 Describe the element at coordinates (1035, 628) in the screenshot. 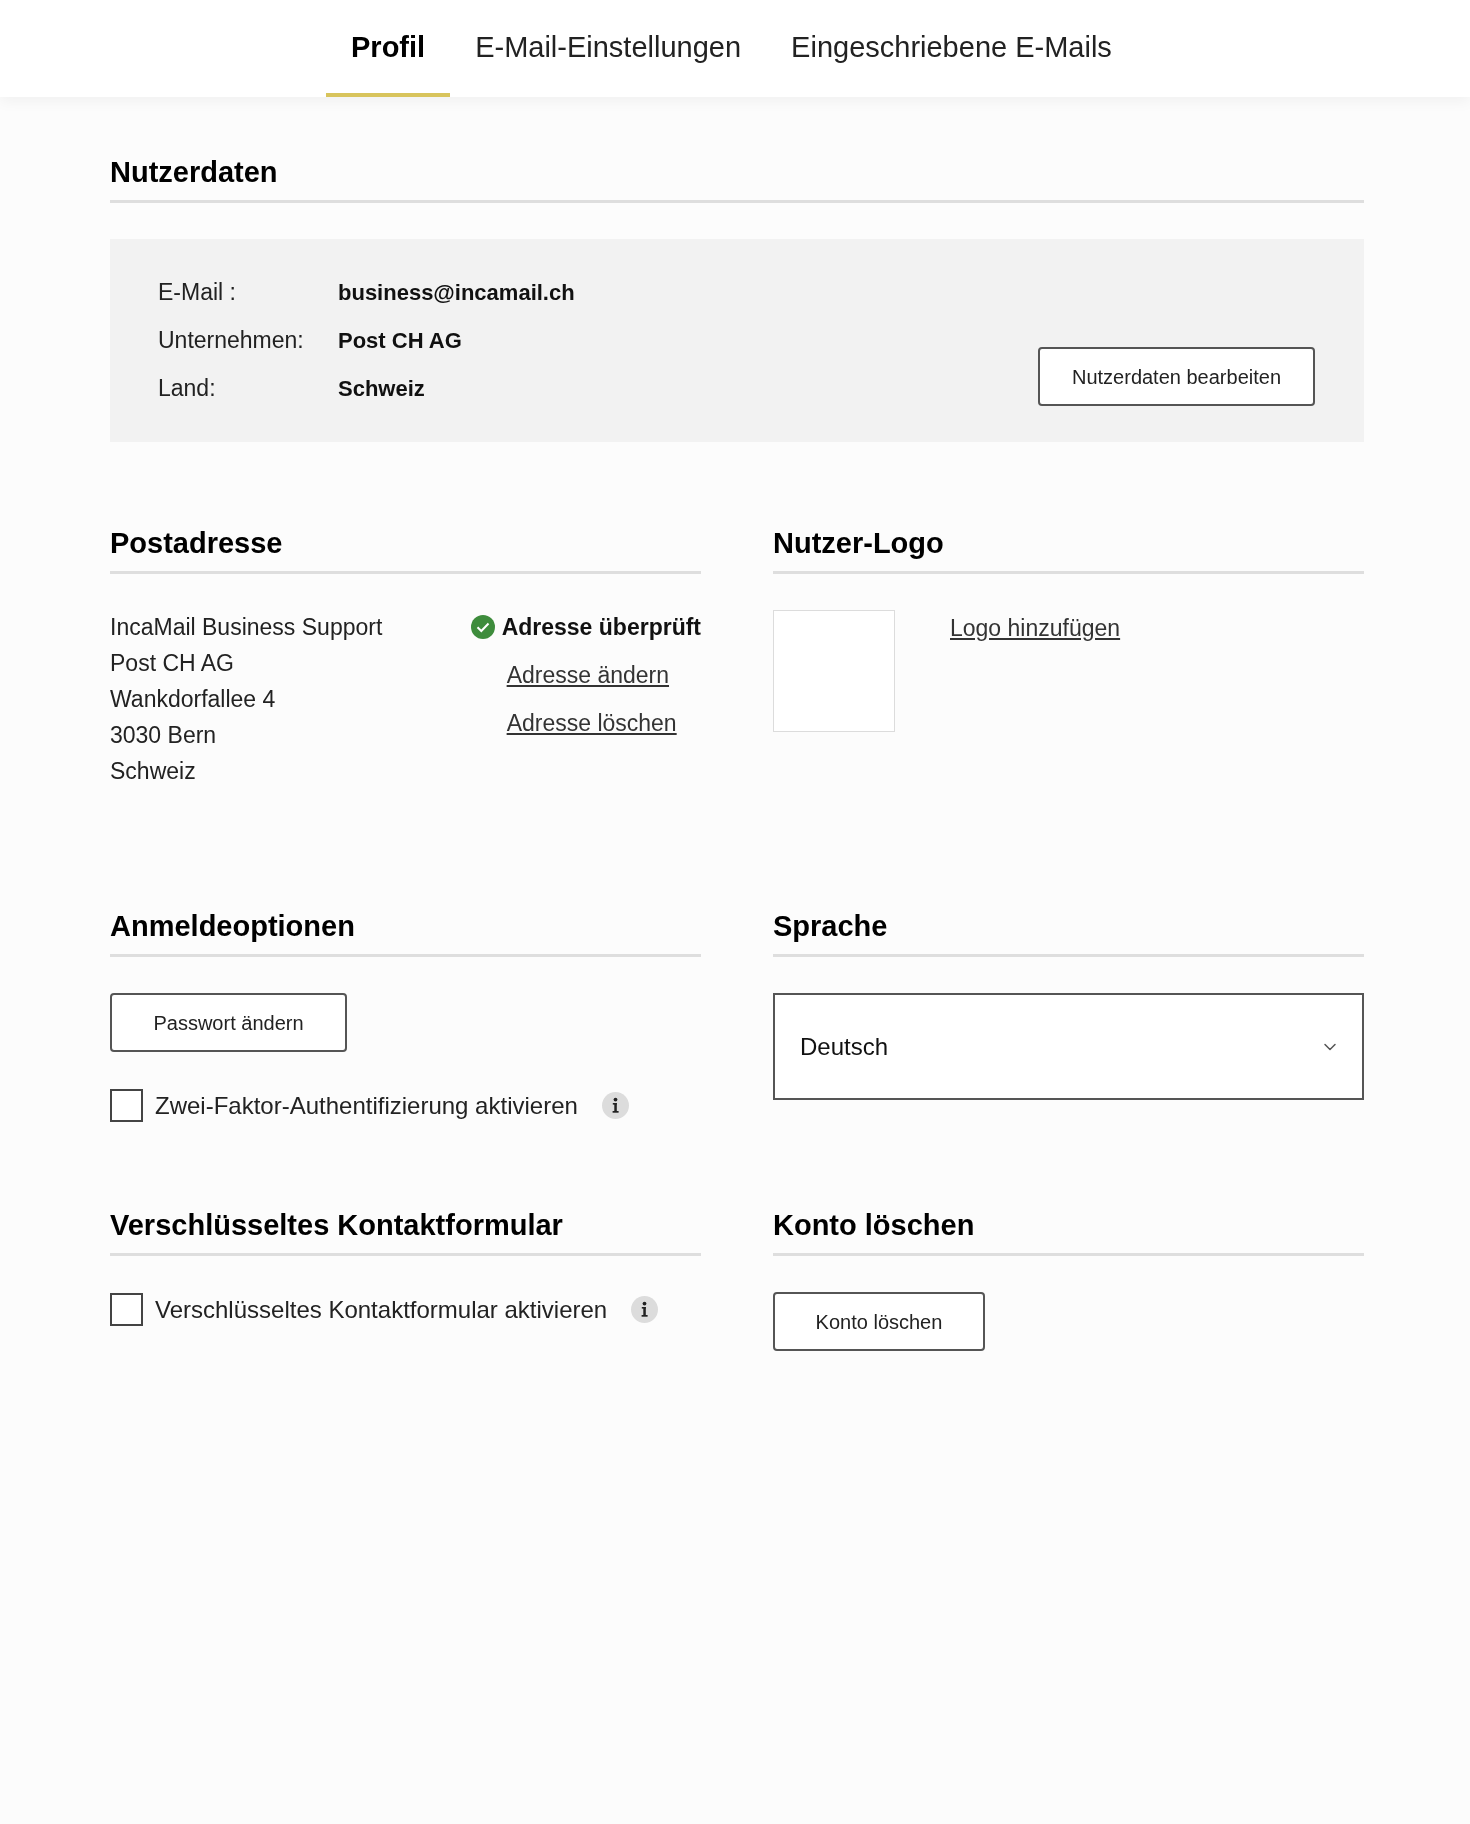

I see `text-link: Logo hinzufügen` at that location.